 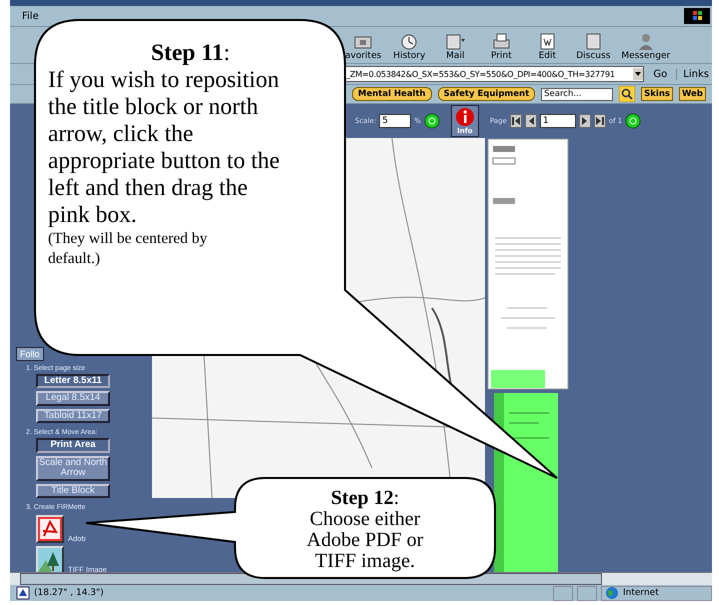 I want to click on link-button: Mental Health, so click(x=392, y=94).